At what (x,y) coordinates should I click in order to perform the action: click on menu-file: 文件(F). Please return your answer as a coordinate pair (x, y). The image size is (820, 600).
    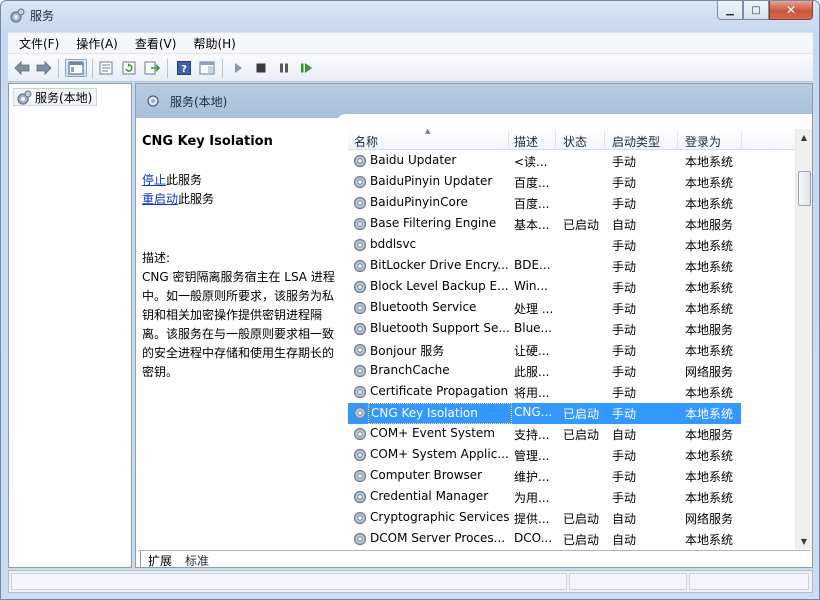
    Looking at the image, I should click on (36, 43).